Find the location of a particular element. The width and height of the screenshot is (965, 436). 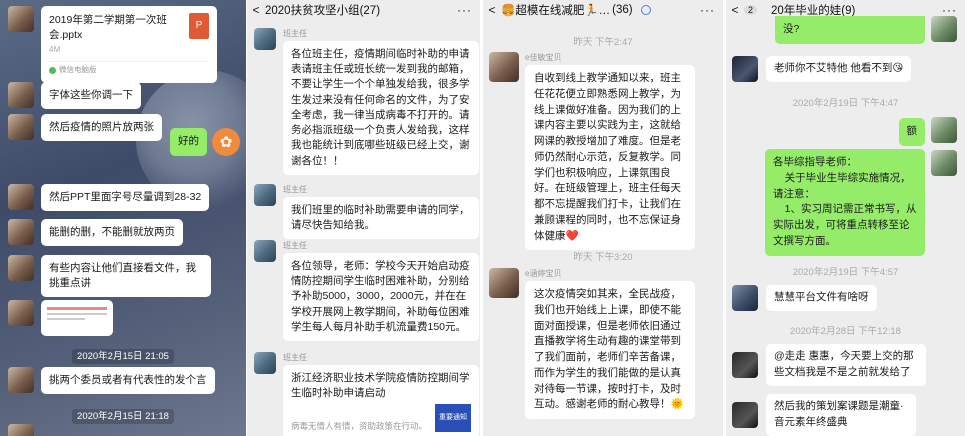

file-message: 2019年第二学期第一次班会.pptx 4M P 微信电脑版 is located at coordinates (112, 44).